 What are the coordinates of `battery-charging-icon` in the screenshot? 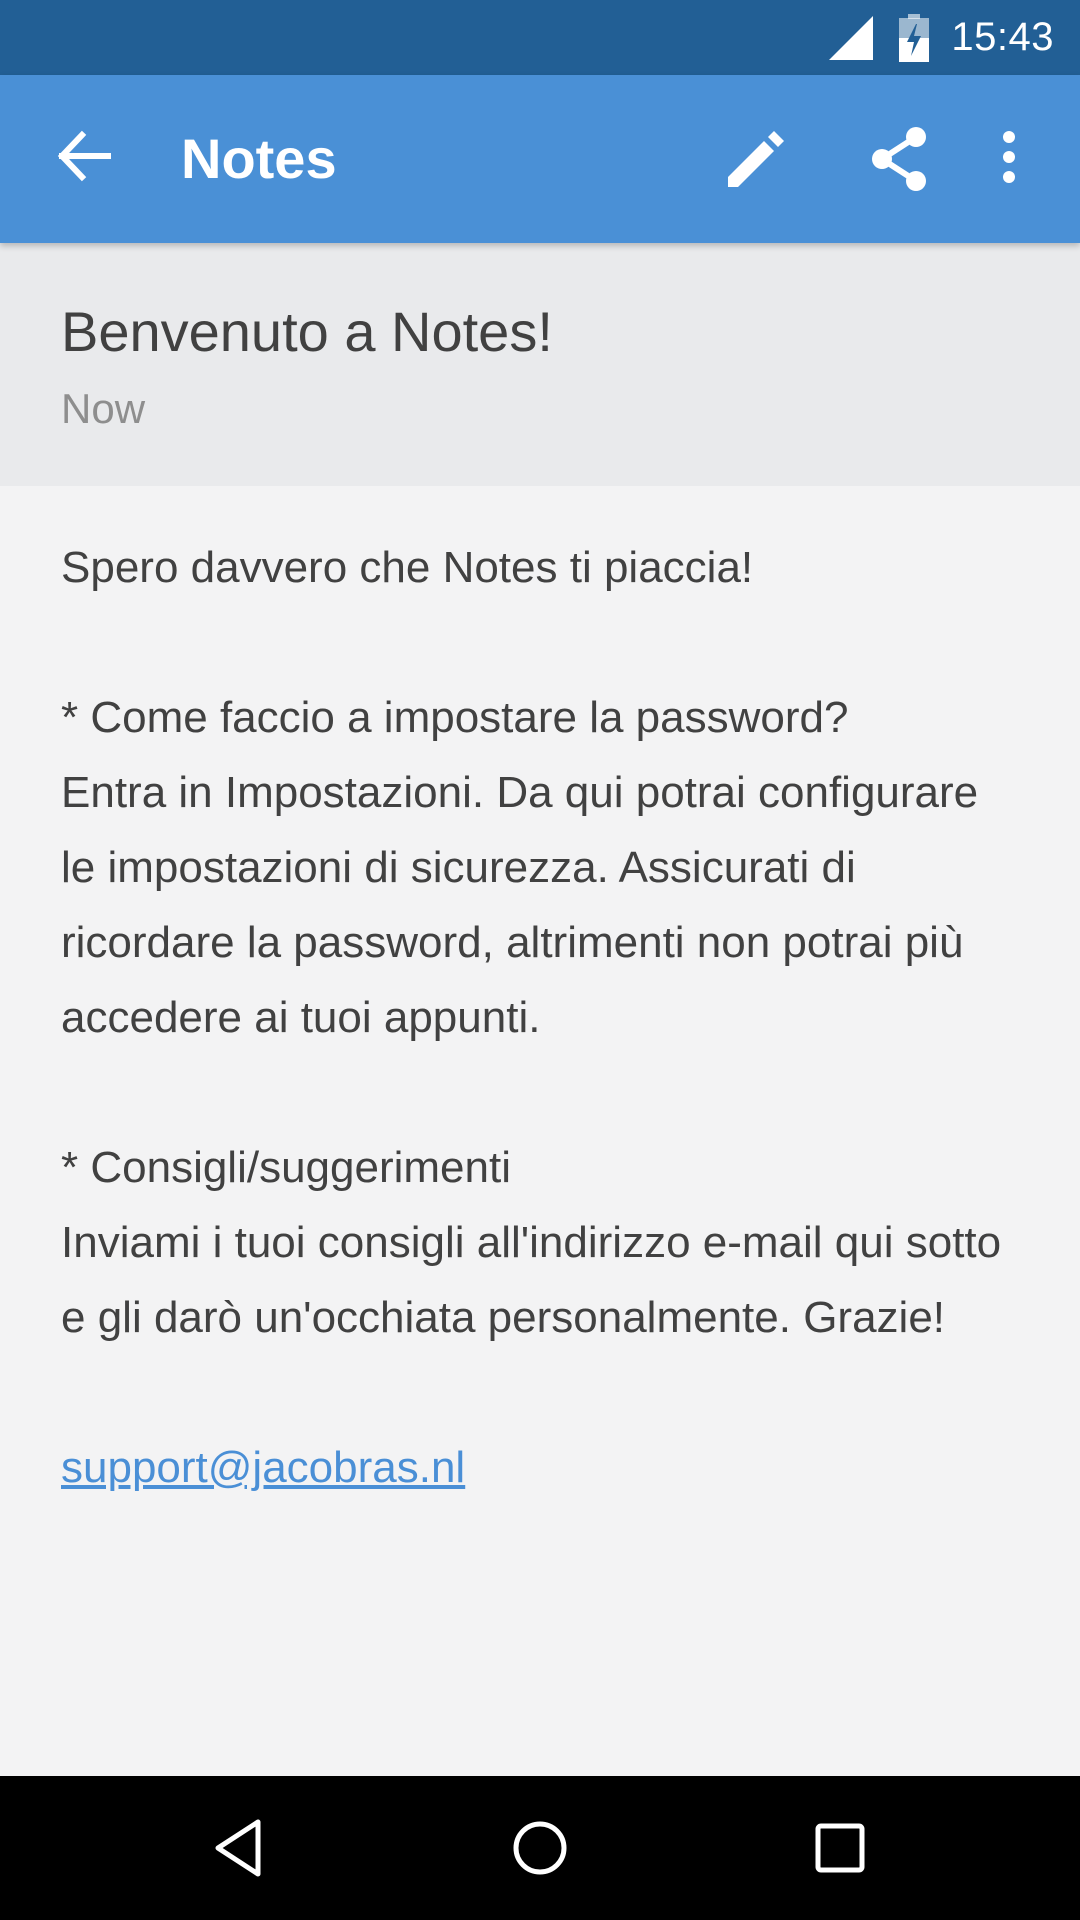 It's located at (914, 37).